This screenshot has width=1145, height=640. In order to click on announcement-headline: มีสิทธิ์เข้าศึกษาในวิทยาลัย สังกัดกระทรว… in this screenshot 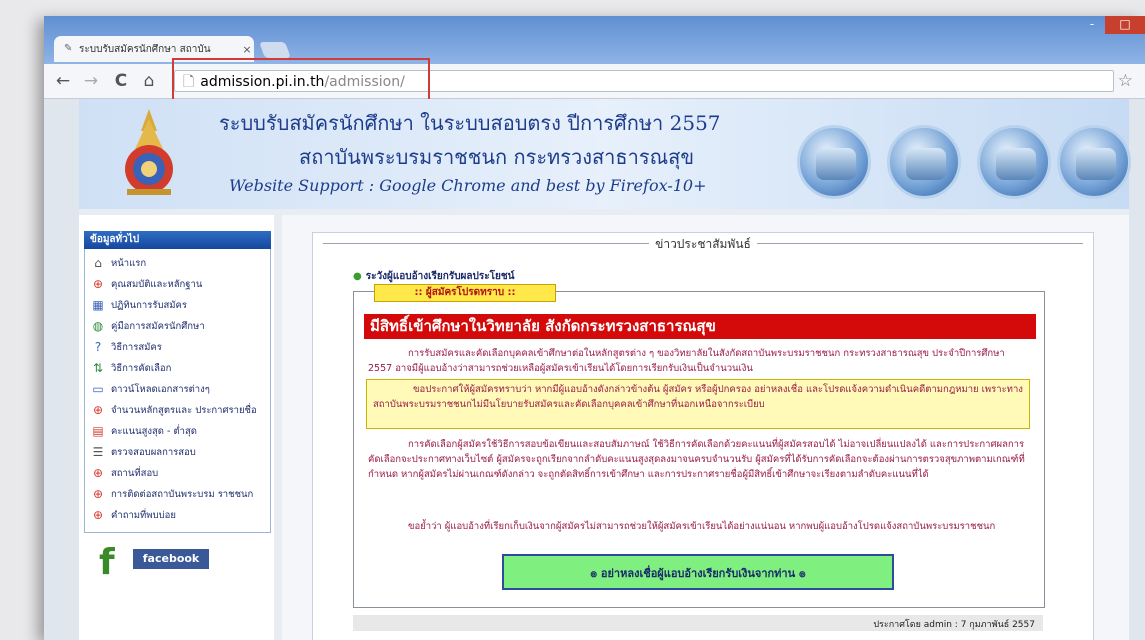, I will do `click(700, 326)`.